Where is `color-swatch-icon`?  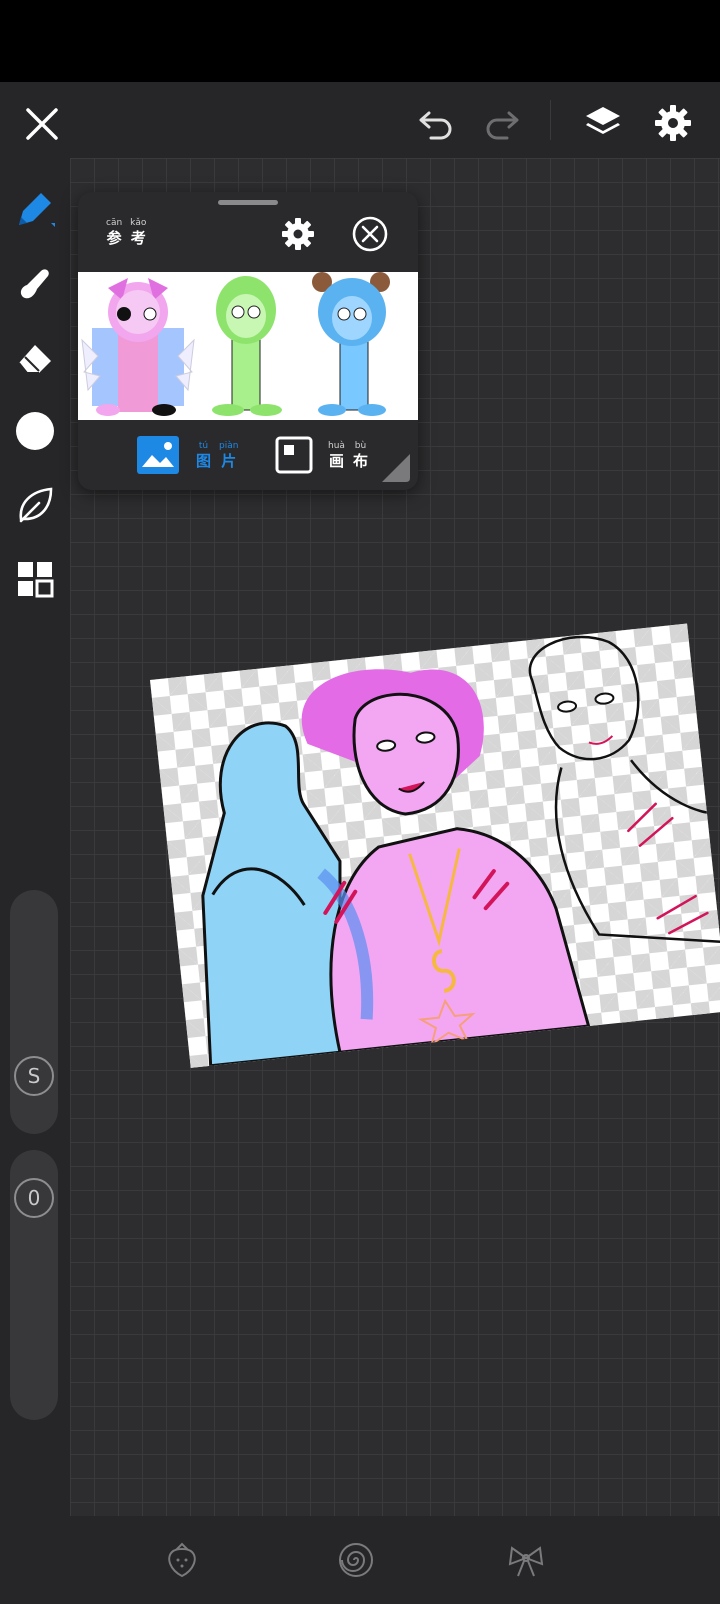
color-swatch-icon is located at coordinates (35, 431).